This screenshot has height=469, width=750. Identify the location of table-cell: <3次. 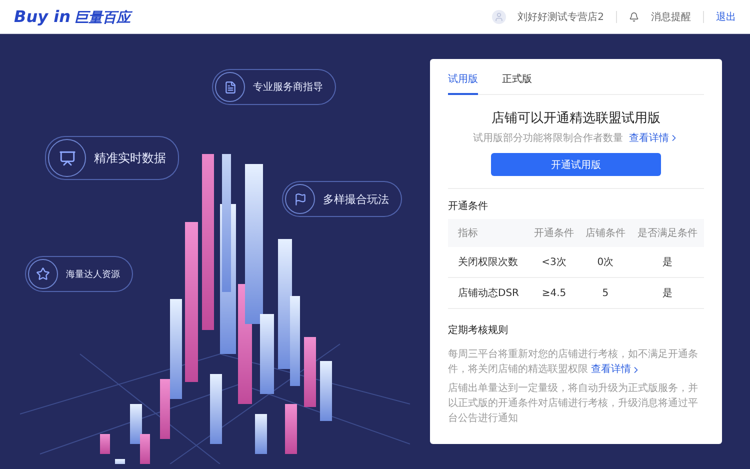
(554, 262).